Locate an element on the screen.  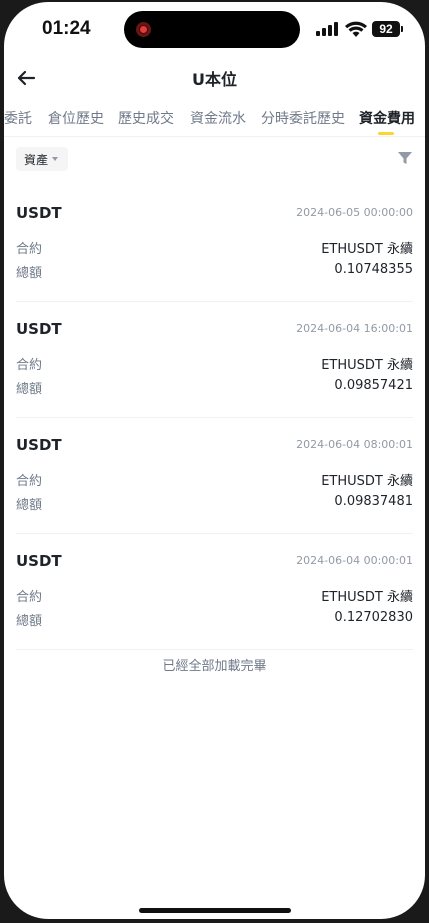
recording-indicator-icon is located at coordinates (143, 29).